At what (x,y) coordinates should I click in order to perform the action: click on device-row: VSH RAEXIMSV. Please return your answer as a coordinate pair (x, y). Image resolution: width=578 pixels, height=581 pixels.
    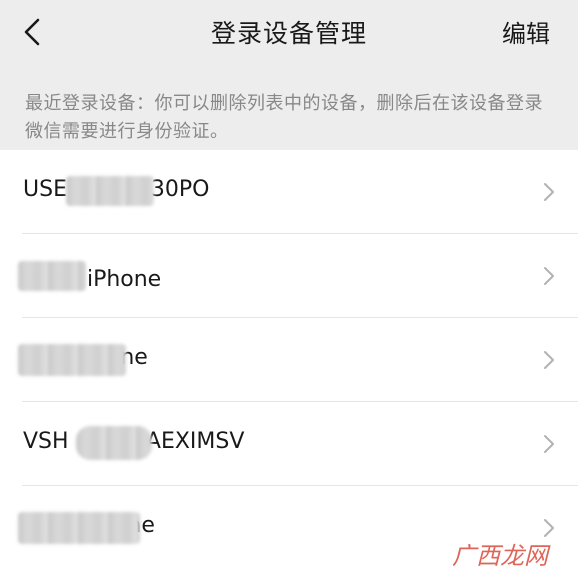
    Looking at the image, I should click on (289, 444).